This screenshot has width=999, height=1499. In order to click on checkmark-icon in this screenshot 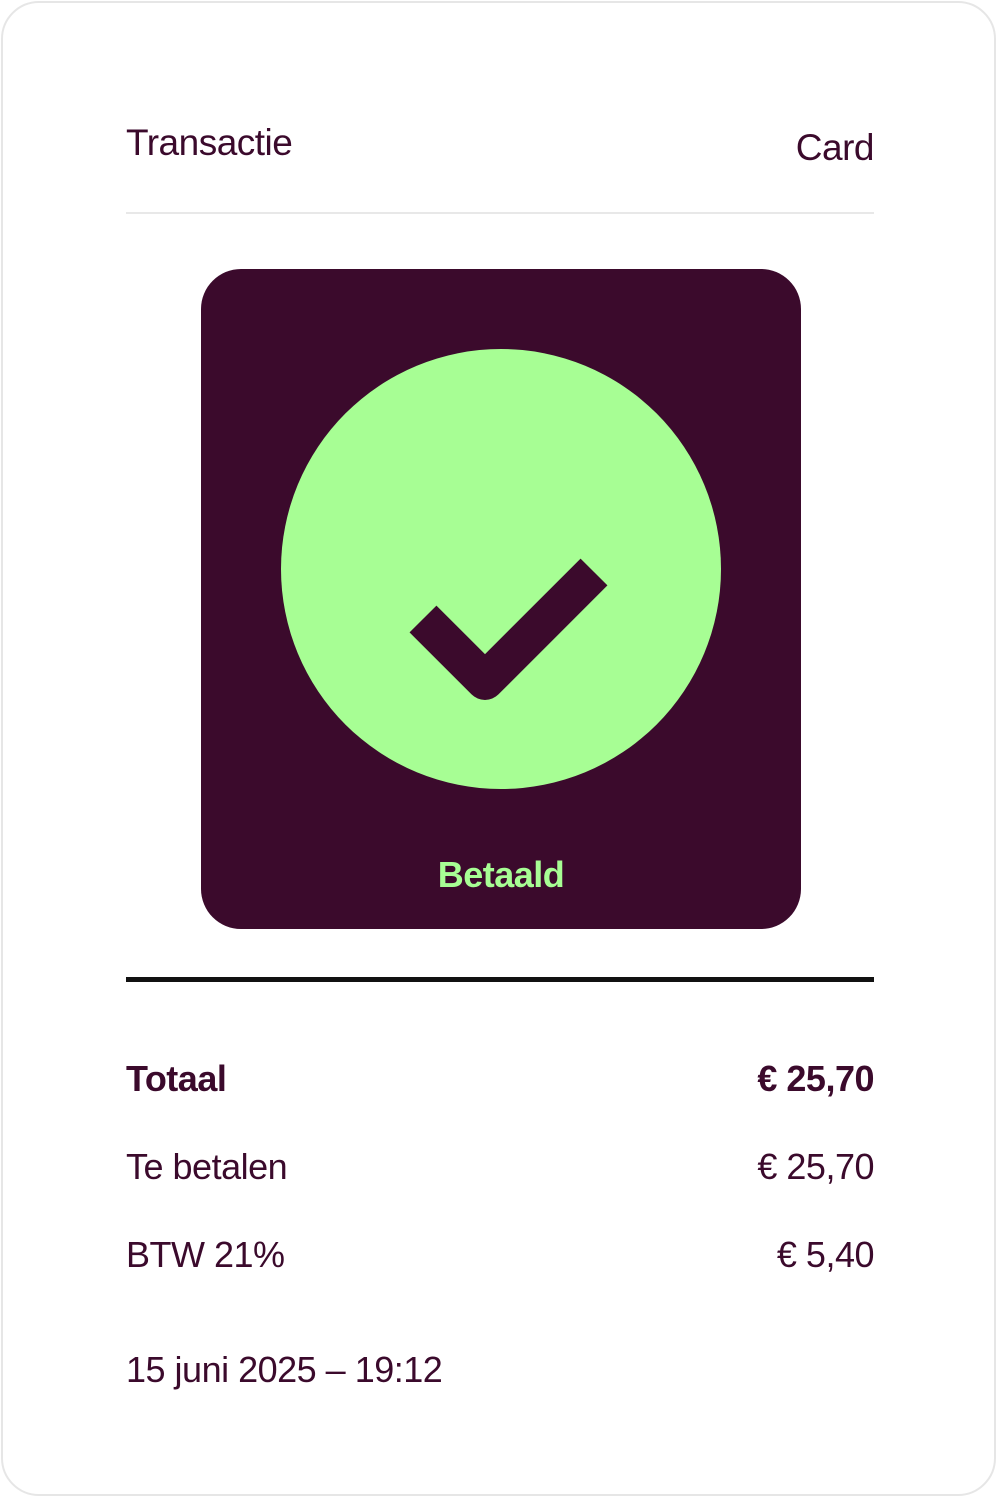, I will do `click(508, 629)`.